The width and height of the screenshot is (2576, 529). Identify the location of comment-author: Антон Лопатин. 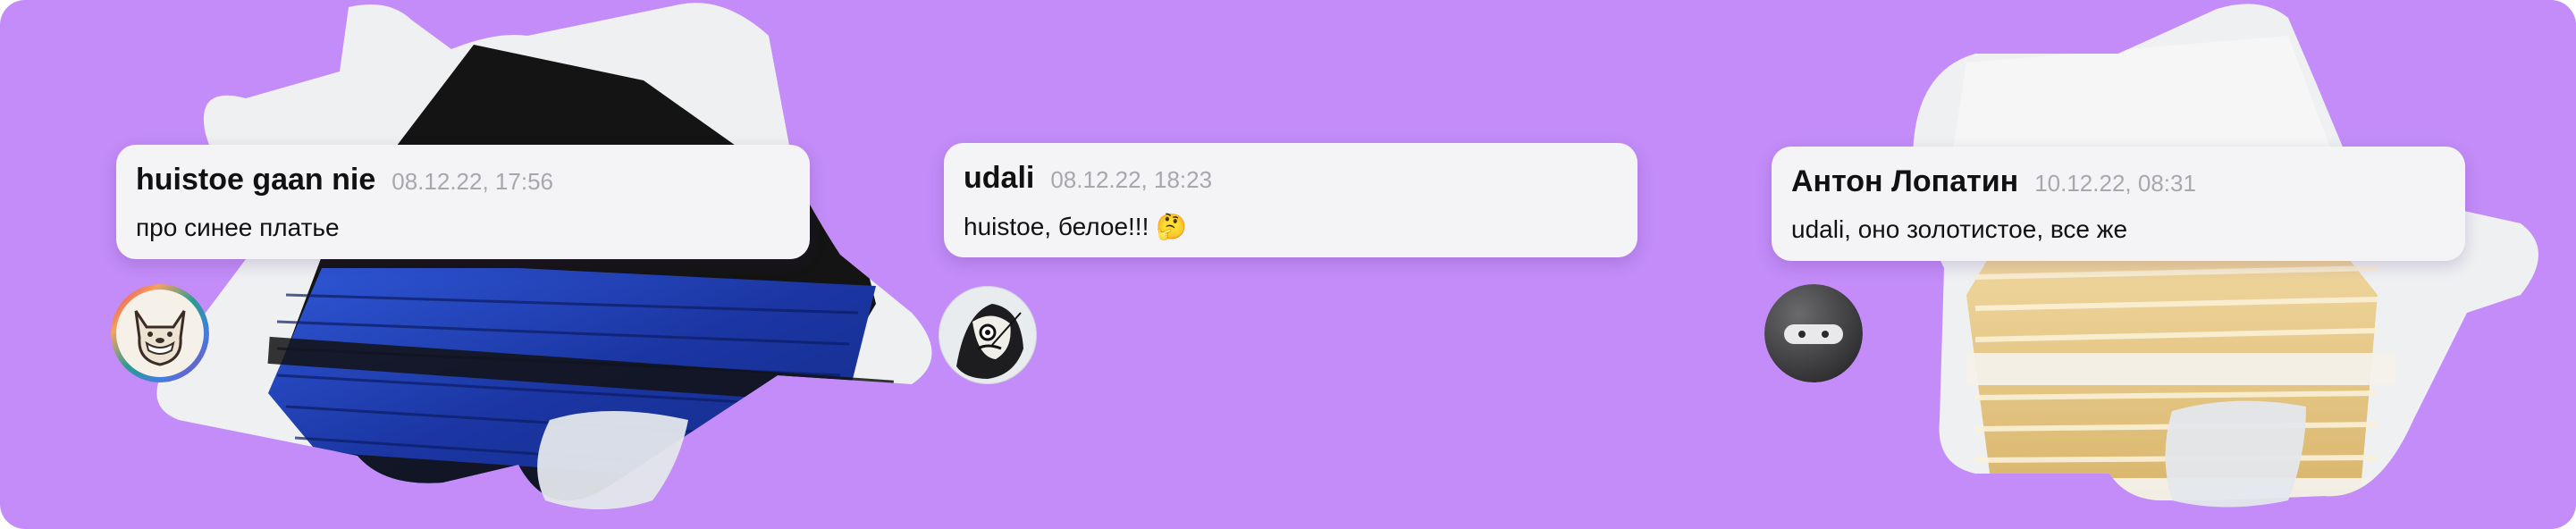
(1905, 181).